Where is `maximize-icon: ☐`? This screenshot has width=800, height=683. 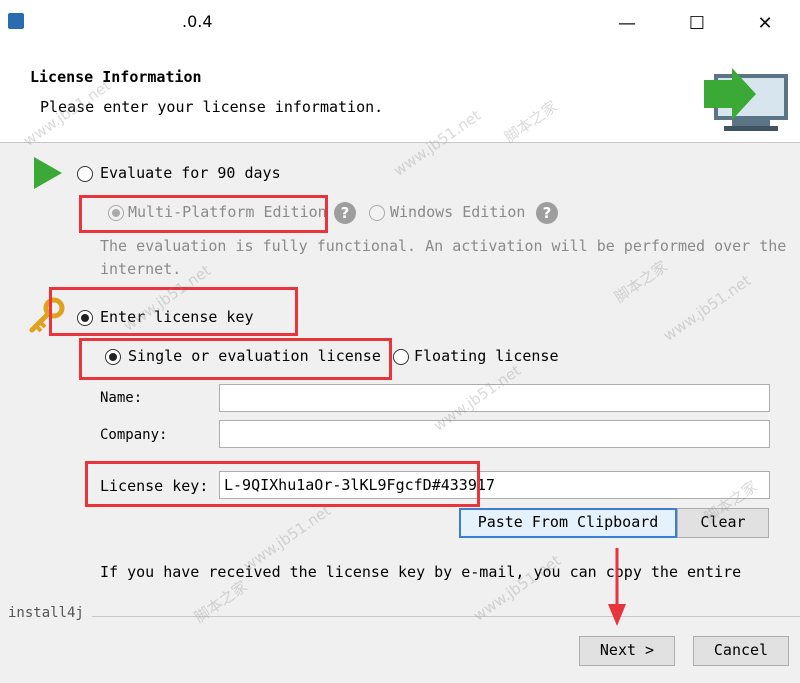
maximize-icon: ☐ is located at coordinates (697, 23).